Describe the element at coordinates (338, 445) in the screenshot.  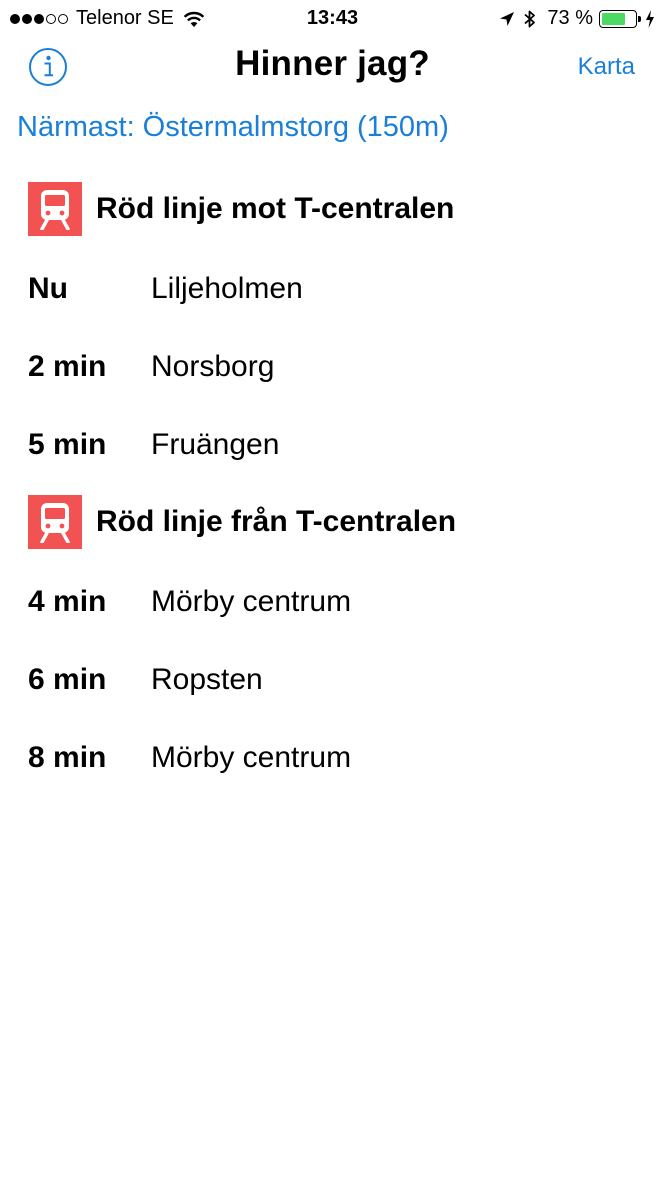
I see `departure-row: 5 min Fruängen` at that location.